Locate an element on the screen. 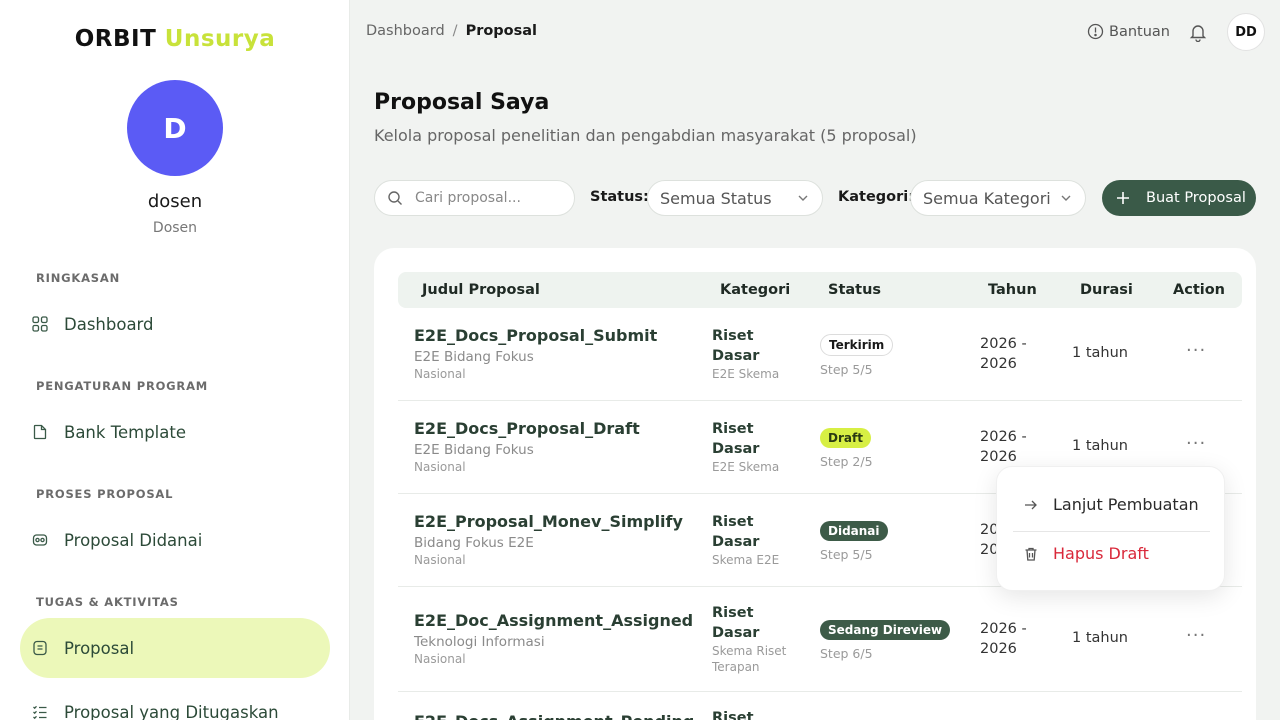 The width and height of the screenshot is (1280, 720). sidebar-item-proposal: Proposal is located at coordinates (175, 648).